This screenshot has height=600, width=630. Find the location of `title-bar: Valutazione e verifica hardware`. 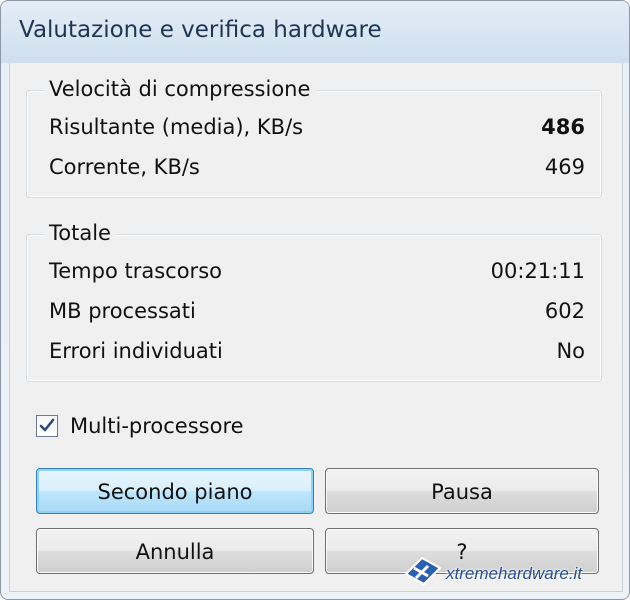

title-bar: Valutazione e verifica hardware is located at coordinates (315, 32).